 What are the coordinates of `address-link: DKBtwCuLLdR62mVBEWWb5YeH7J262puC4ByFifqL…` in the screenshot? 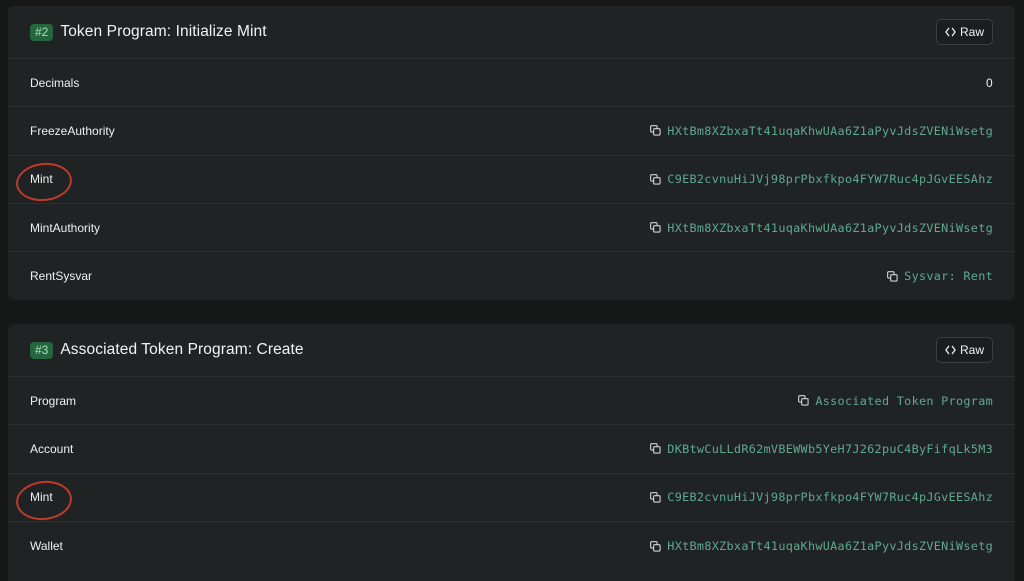 It's located at (821, 449).